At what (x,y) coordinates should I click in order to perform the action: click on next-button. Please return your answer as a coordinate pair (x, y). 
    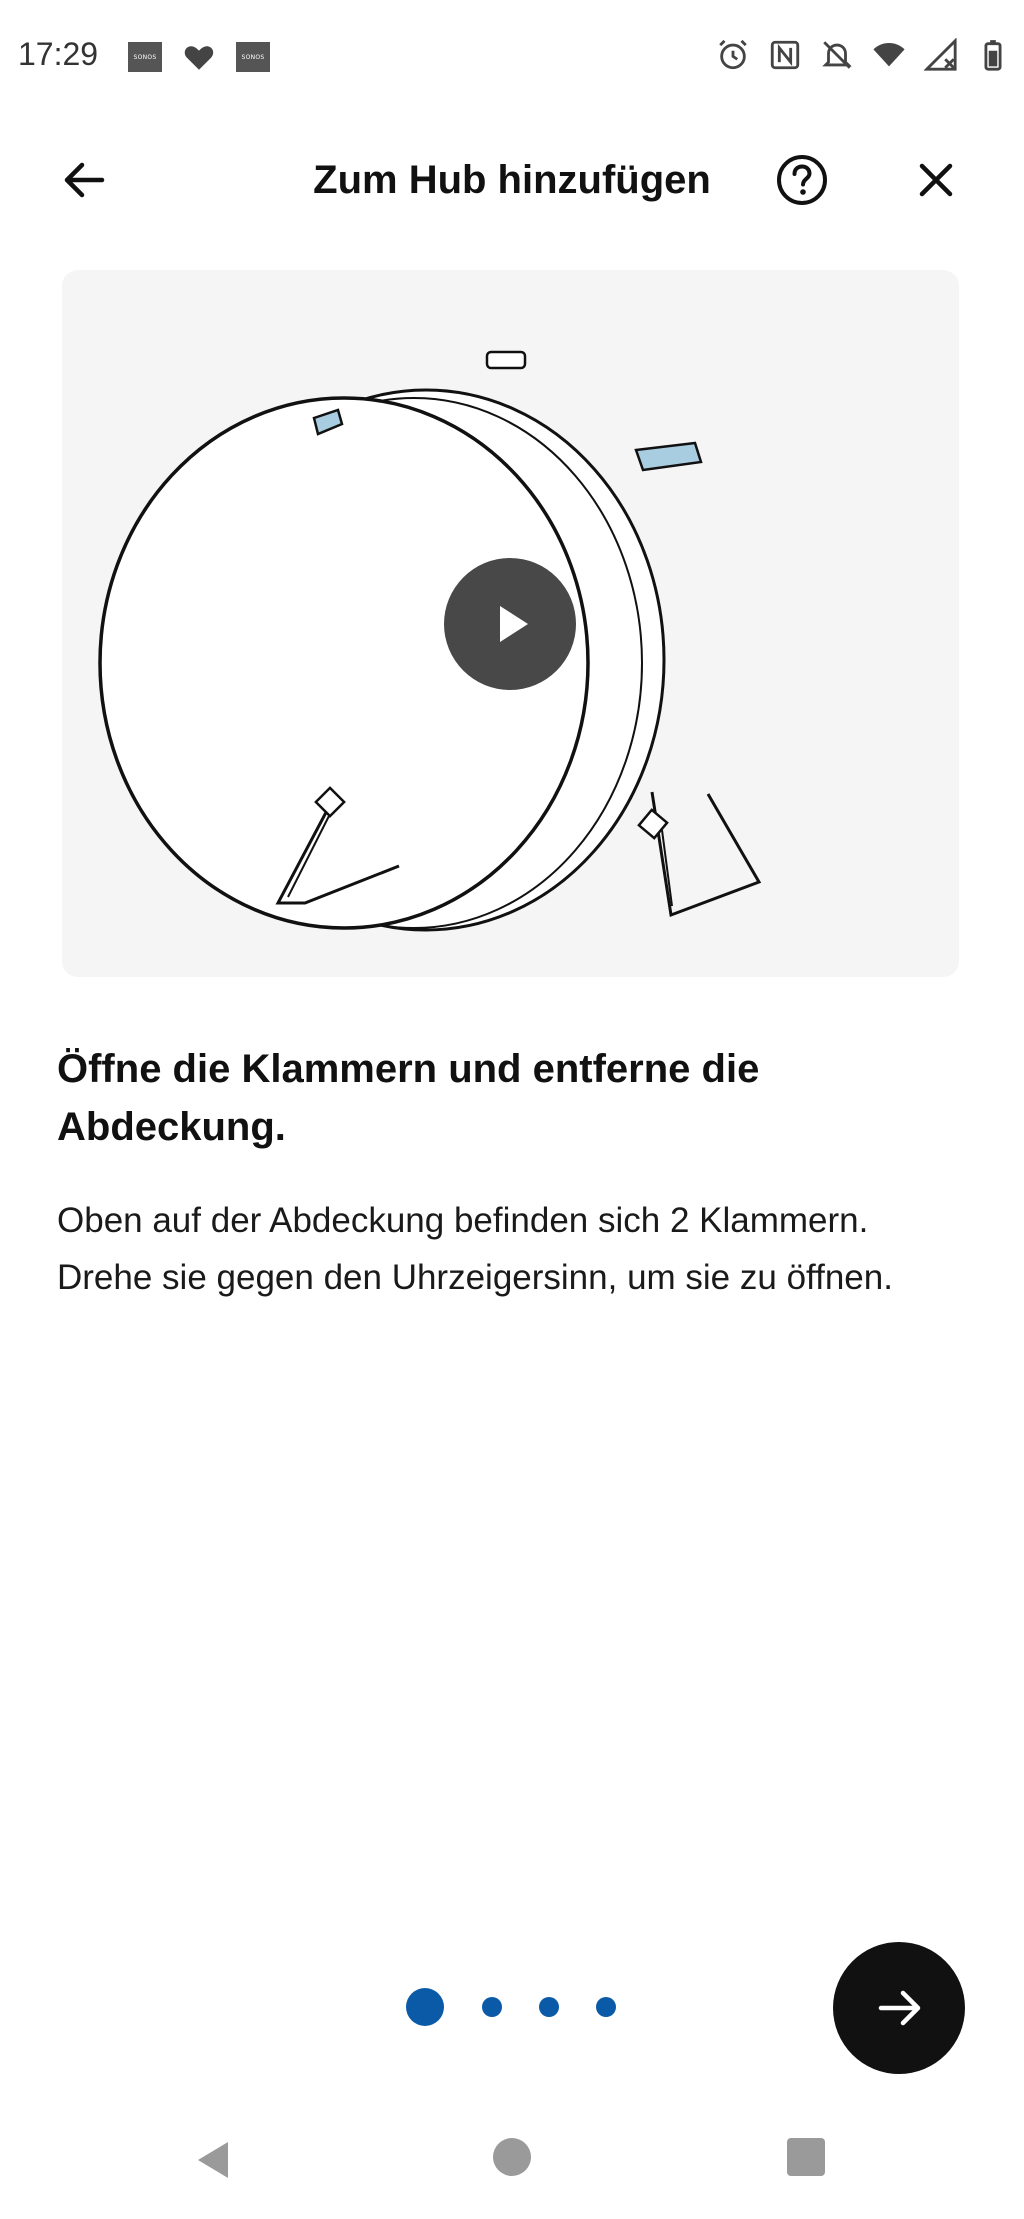
    Looking at the image, I should click on (899, 2008).